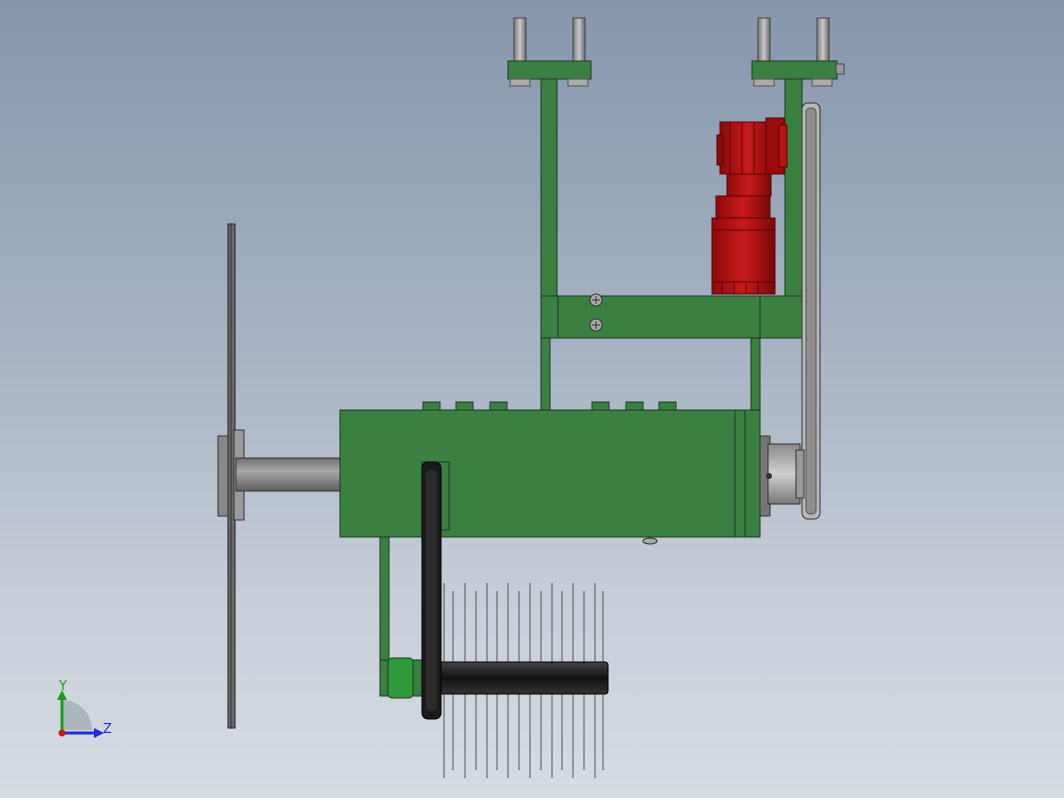 The height and width of the screenshot is (798, 1064). I want to click on coordinate-triad: Y Z, so click(84, 708).